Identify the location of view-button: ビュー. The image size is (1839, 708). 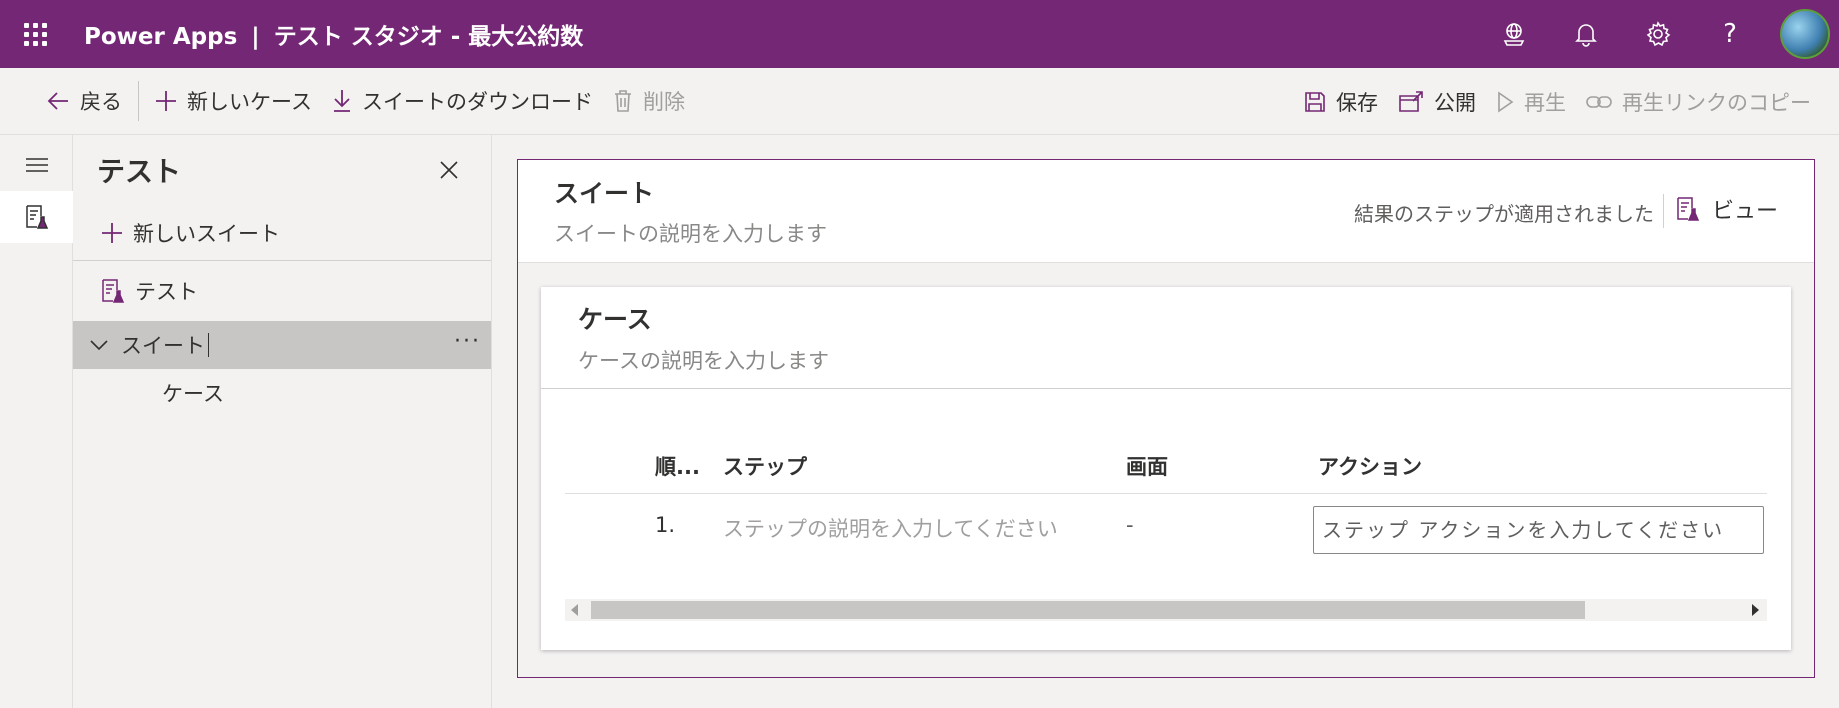
(1727, 209).